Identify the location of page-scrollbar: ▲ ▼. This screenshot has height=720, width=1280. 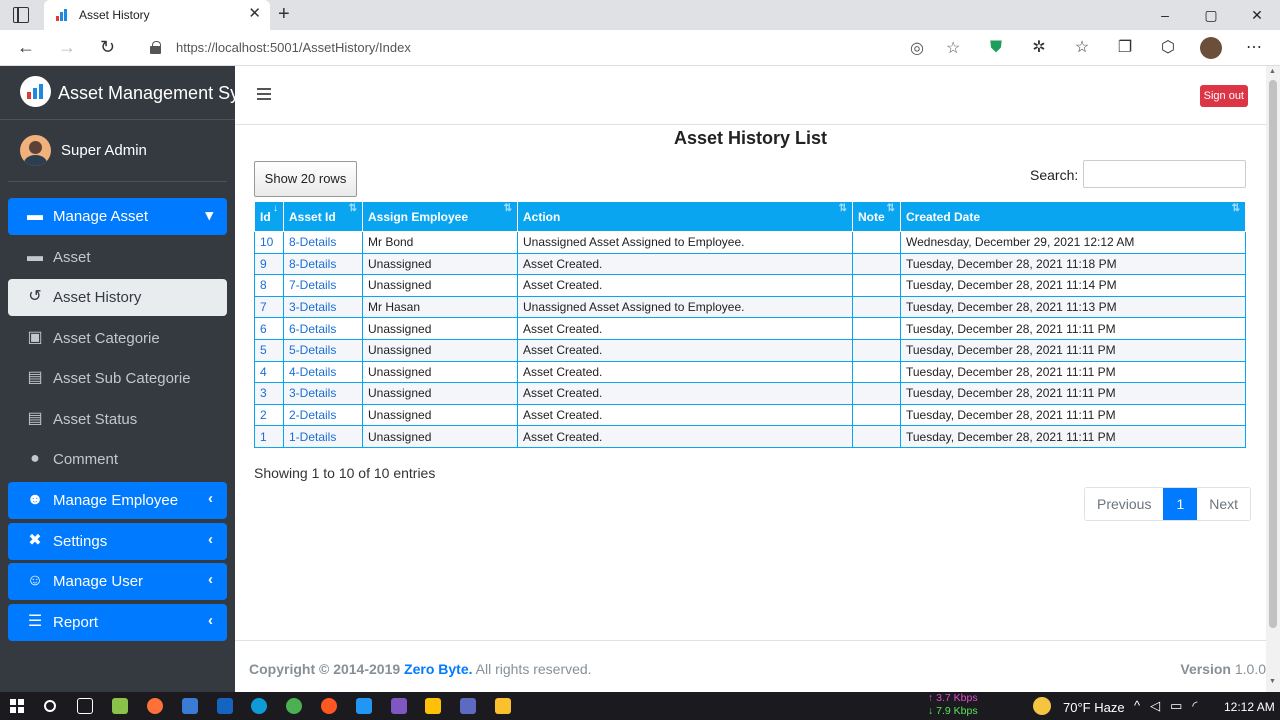
(1273, 379).